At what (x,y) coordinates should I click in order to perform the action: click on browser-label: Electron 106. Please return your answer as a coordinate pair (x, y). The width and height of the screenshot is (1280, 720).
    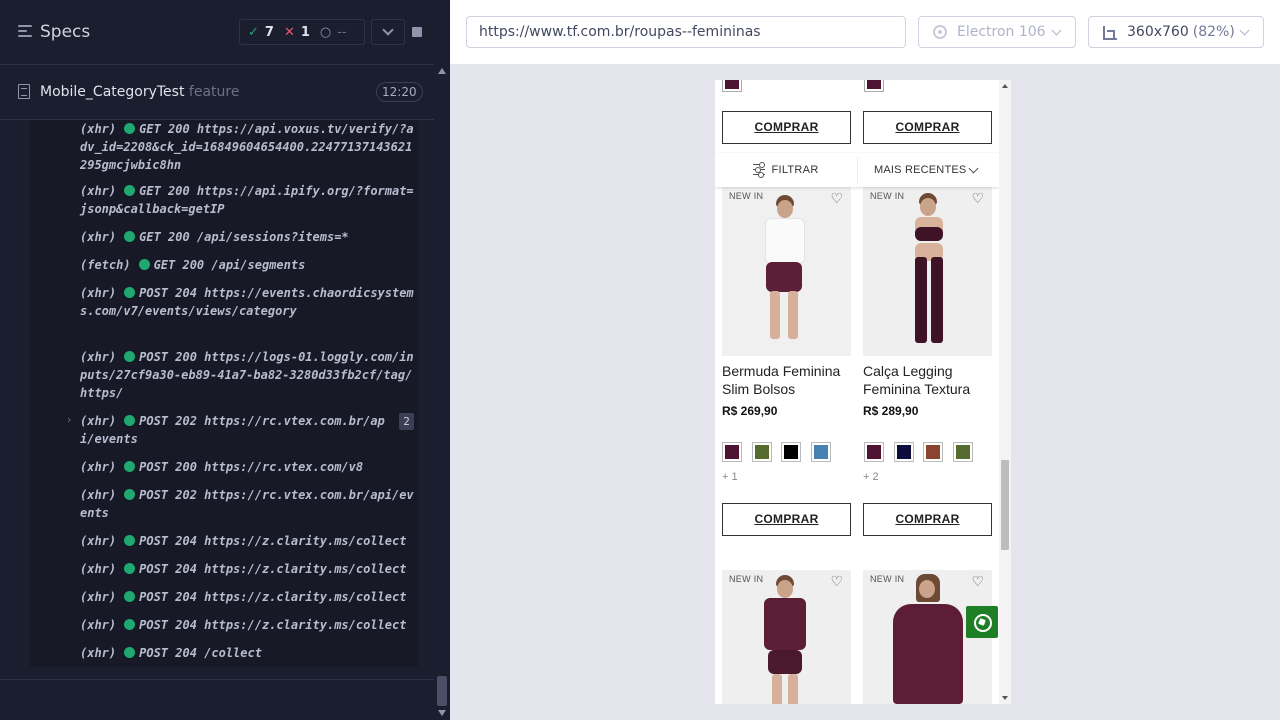
    Looking at the image, I should click on (1001, 32).